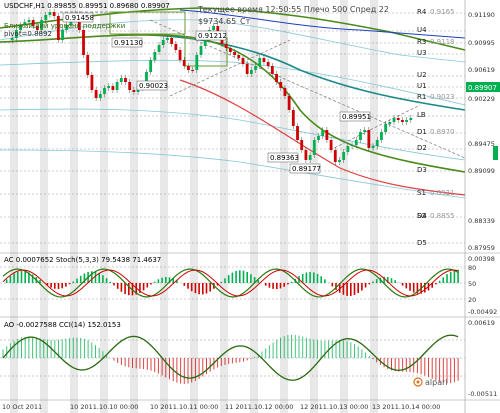 The height and width of the screenshot is (413, 500). I want to click on pivot-level-d3: D3, so click(422, 170).